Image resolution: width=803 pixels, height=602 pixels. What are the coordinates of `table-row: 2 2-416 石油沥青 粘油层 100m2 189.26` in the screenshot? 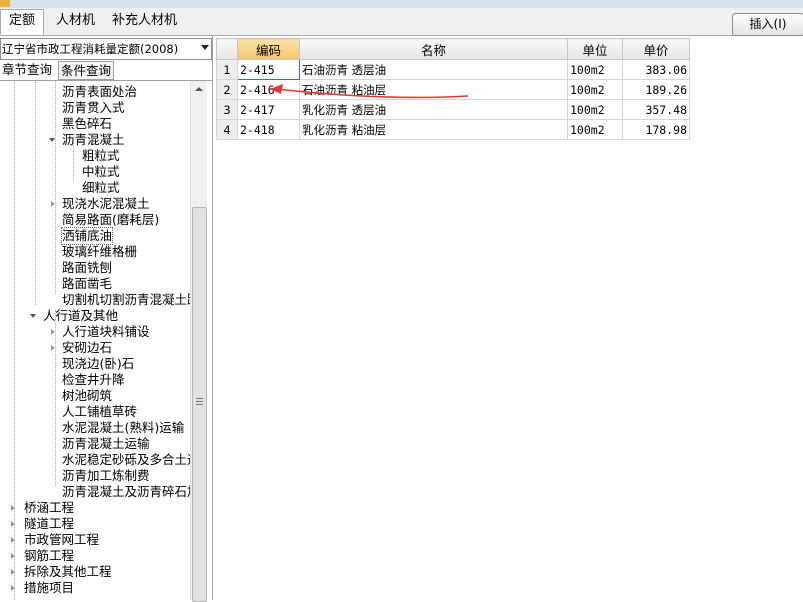 It's located at (453, 89).